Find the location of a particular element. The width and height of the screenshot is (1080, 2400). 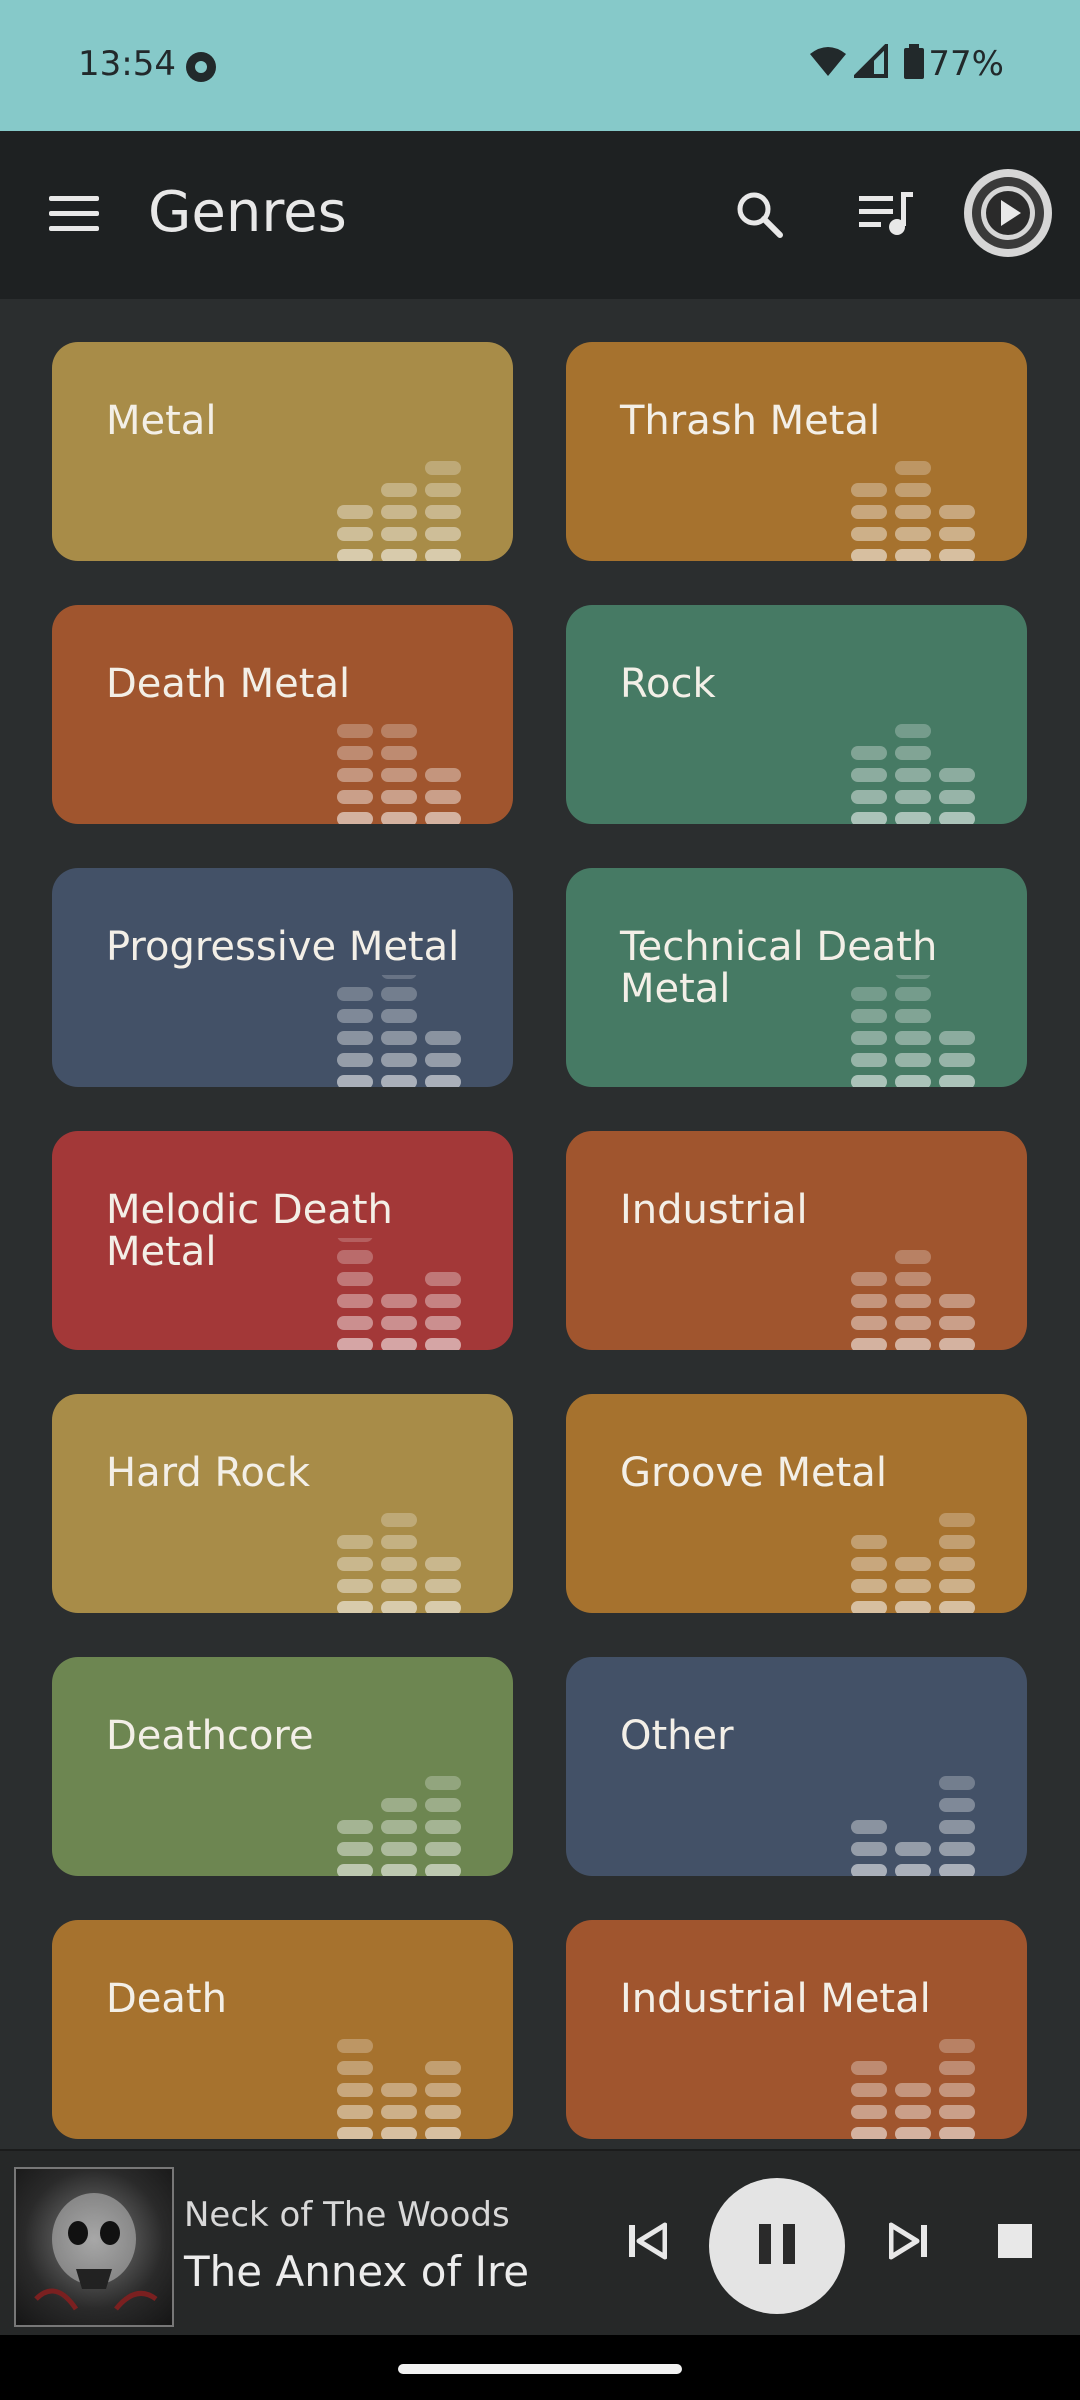

home-gesture-handle is located at coordinates (540, 2369).